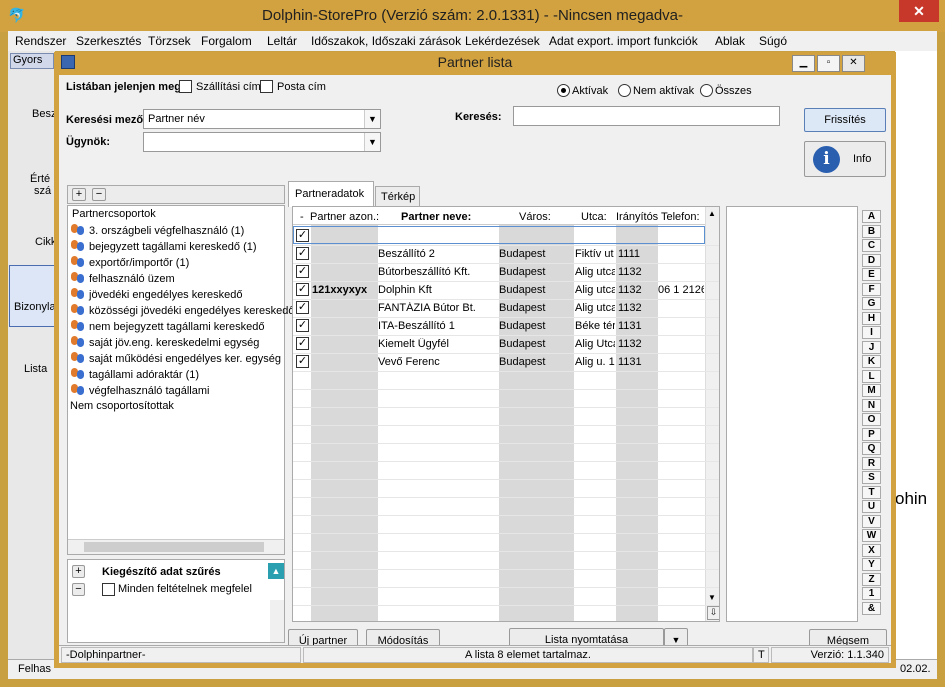  I want to click on alphabet-button: Q, so click(871, 448).